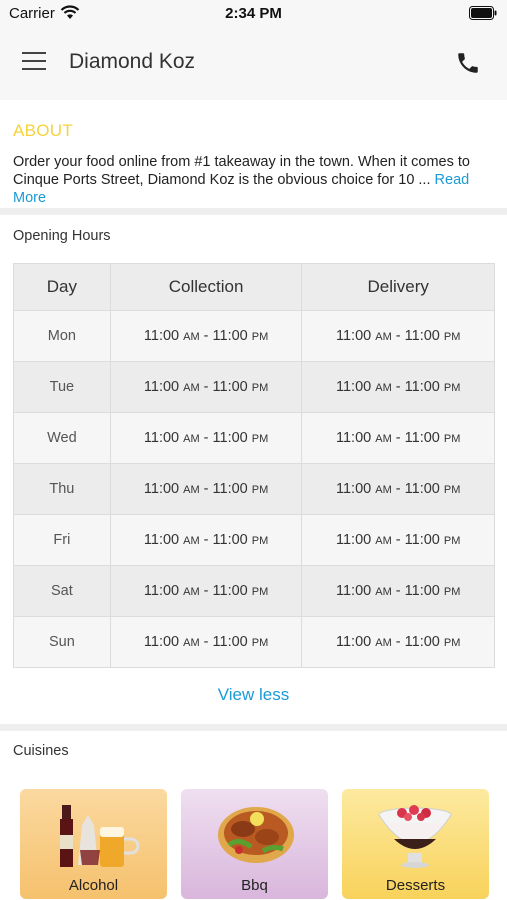 This screenshot has height=900, width=507. Describe the element at coordinates (254, 885) in the screenshot. I see `cuisine-name: Bbq` at that location.